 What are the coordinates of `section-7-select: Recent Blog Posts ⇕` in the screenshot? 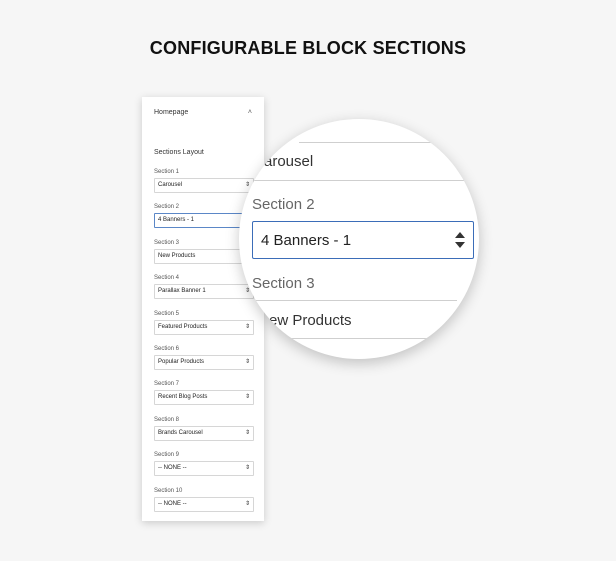 It's located at (204, 398).